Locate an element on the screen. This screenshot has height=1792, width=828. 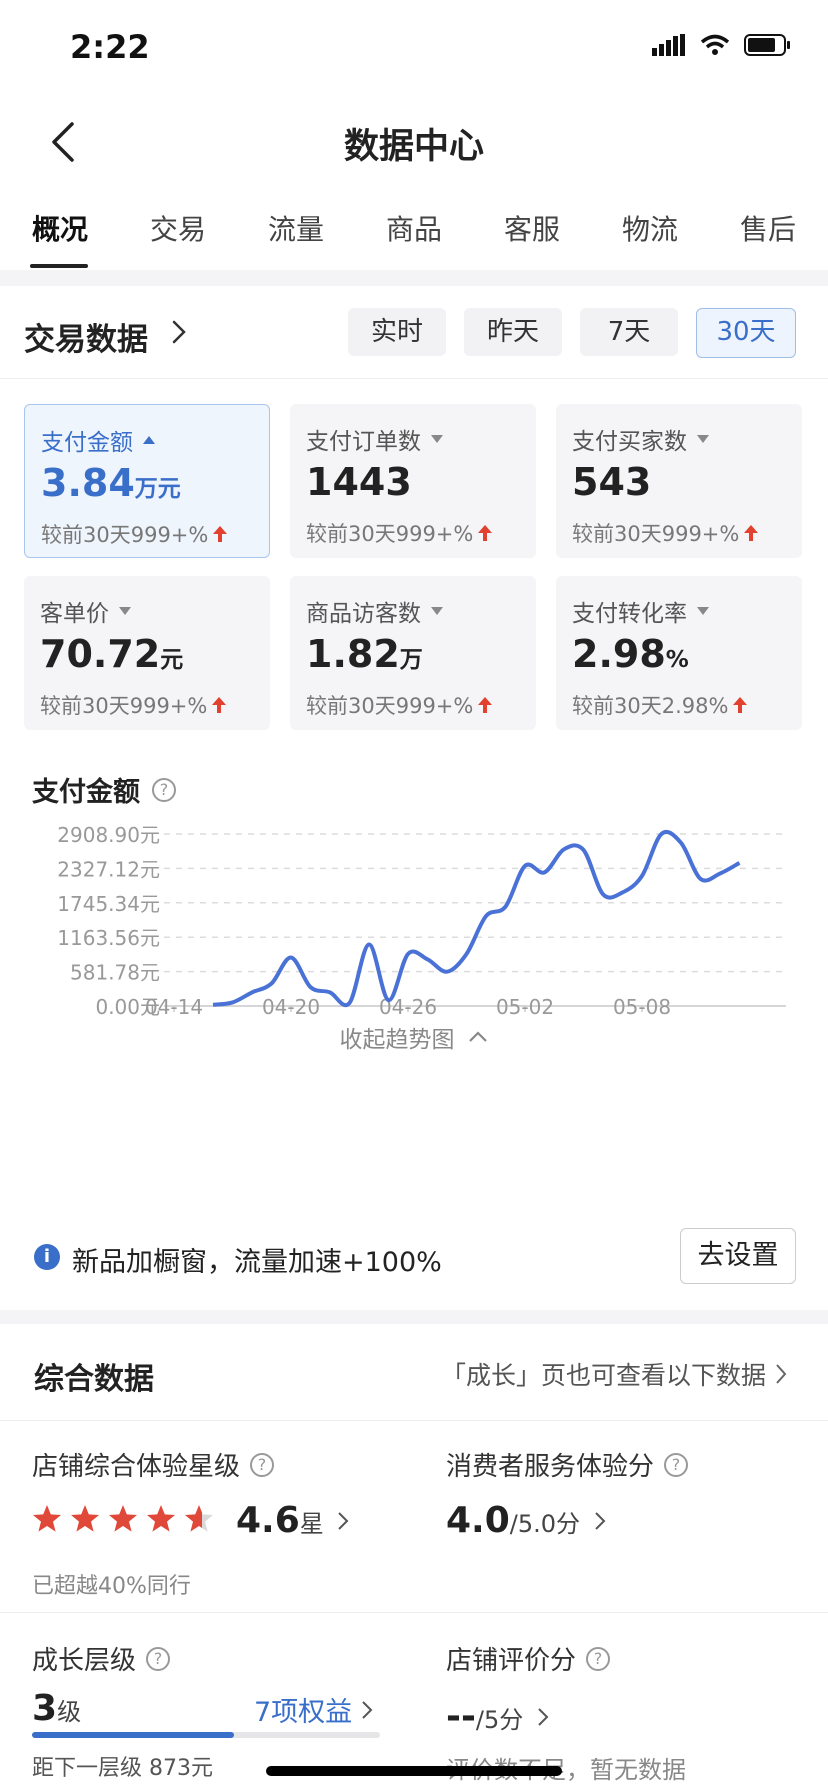
go-settings-button: 去设置 is located at coordinates (738, 1256).